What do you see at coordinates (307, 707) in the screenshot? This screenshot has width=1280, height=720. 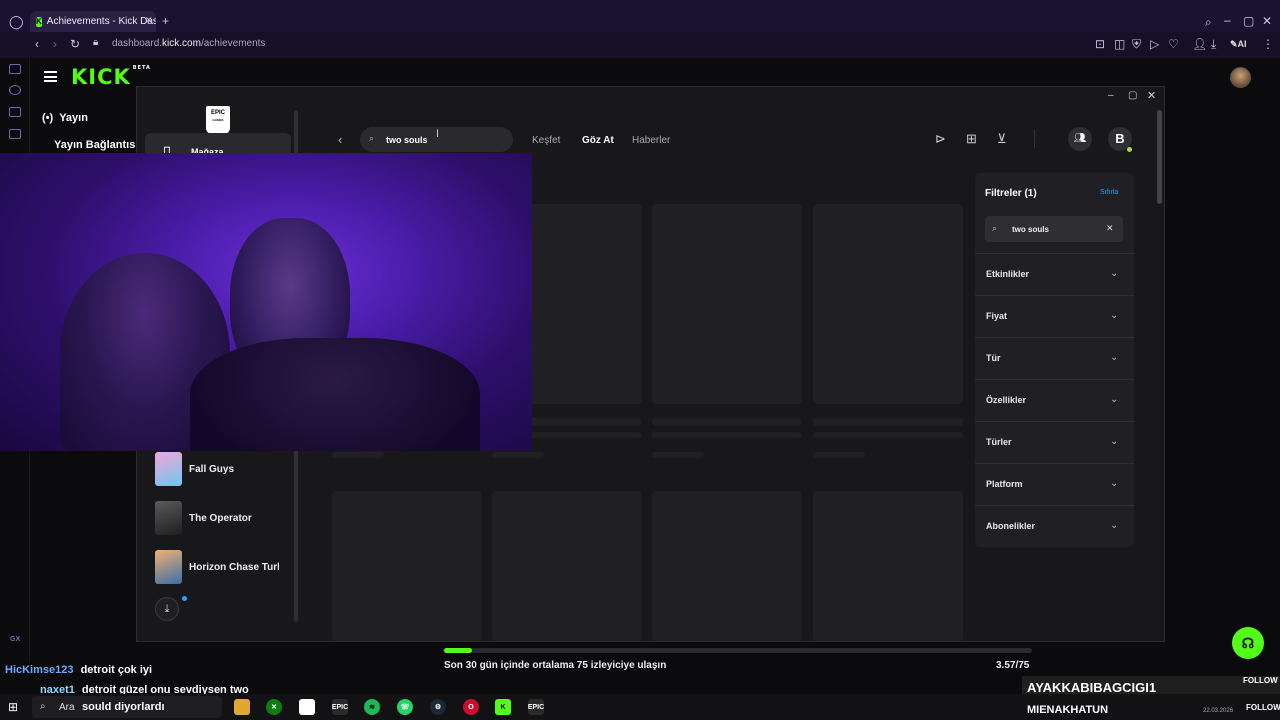 I see `notepad-icon` at bounding box center [307, 707].